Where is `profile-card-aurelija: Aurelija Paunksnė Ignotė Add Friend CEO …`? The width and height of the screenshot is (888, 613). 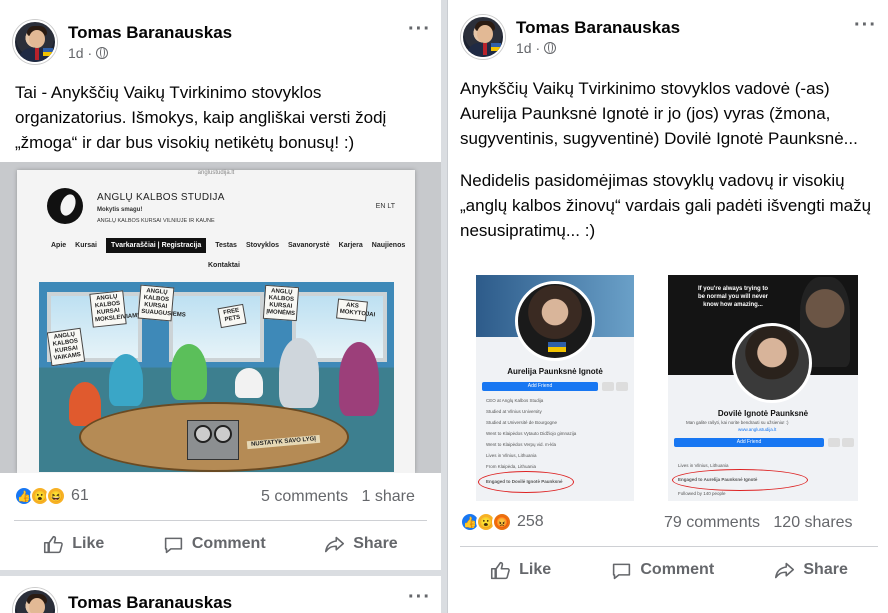
profile-card-aurelija: Aurelija Paunksnė Ignotė Add Friend CEO … is located at coordinates (555, 388).